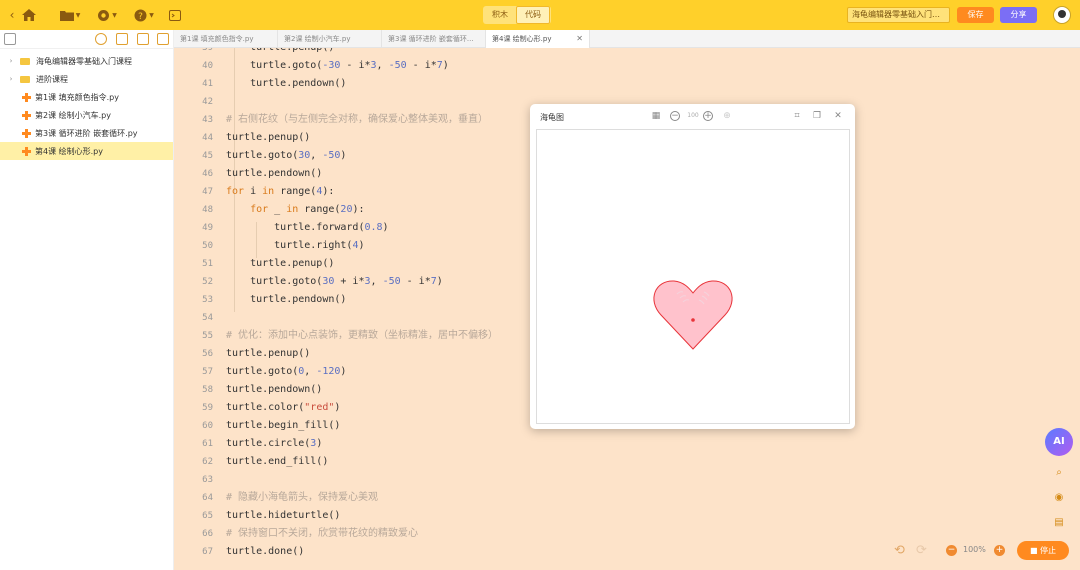 The height and width of the screenshot is (570, 1080). What do you see at coordinates (797, 116) in the screenshot?
I see `crop-icon: ⌗` at bounding box center [797, 116].